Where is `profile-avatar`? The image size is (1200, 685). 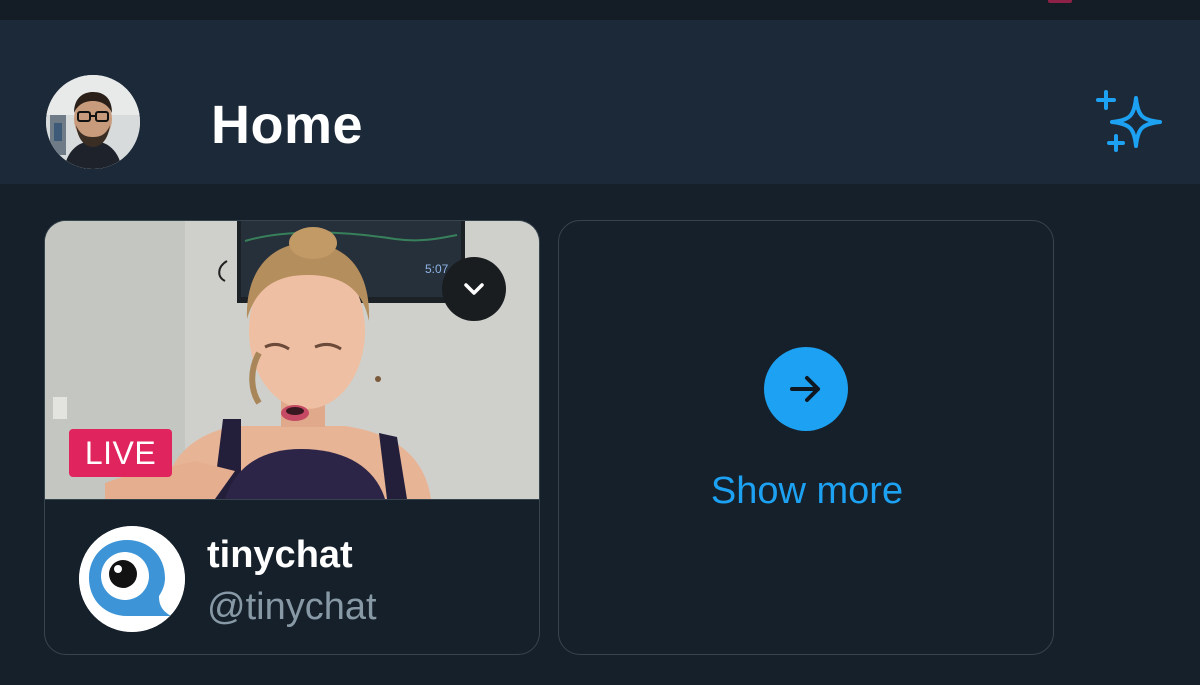
profile-avatar is located at coordinates (93, 122).